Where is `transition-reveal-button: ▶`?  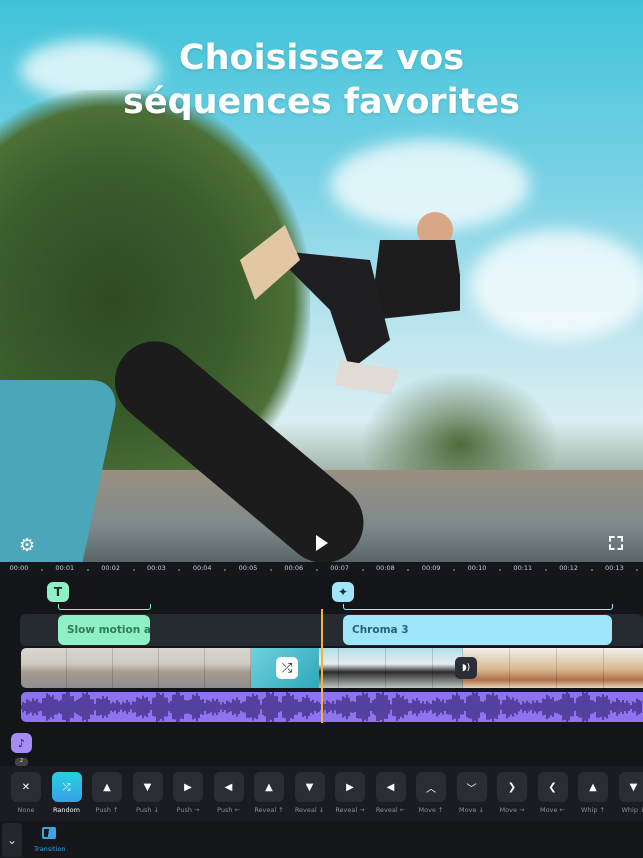 transition-reveal-button: ▶ is located at coordinates (350, 787).